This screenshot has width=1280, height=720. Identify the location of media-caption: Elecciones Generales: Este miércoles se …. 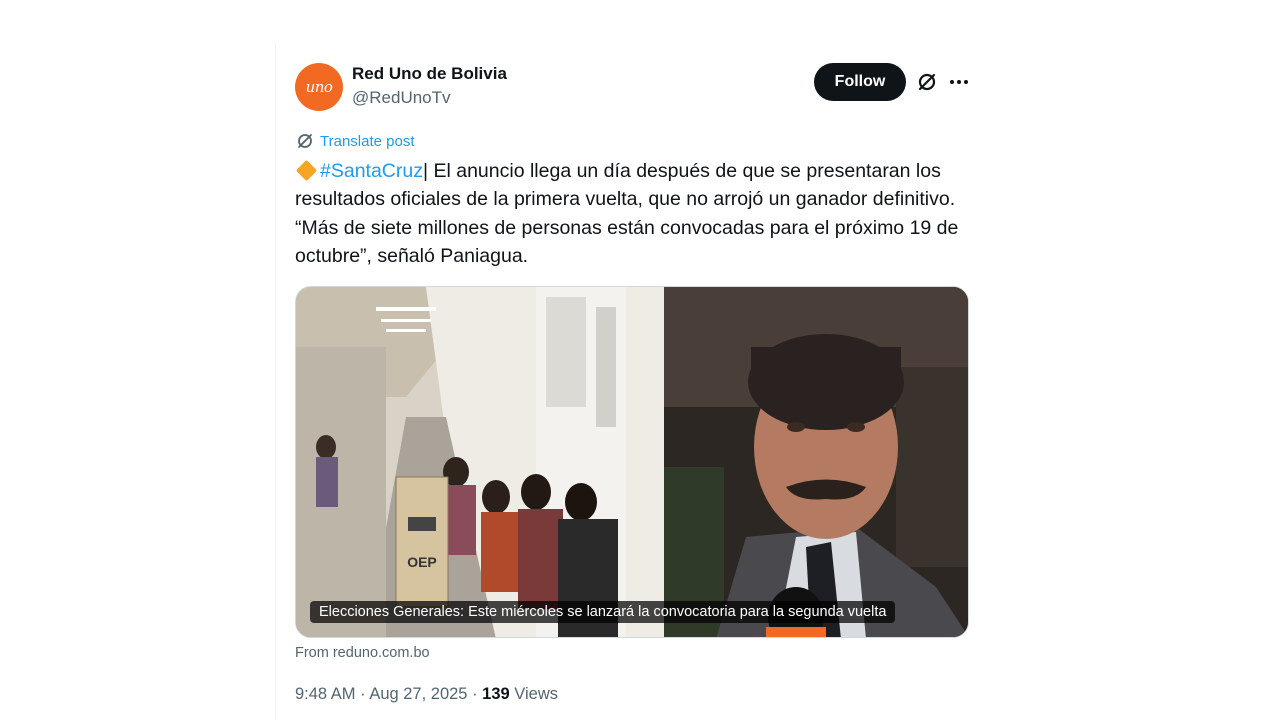
(603, 612).